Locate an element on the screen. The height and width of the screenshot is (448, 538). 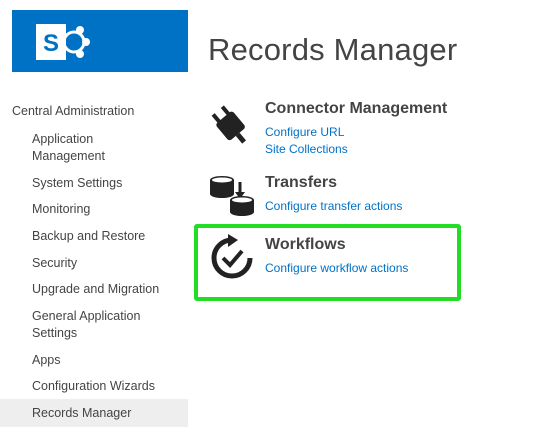
plug-icon is located at coordinates (229, 124).